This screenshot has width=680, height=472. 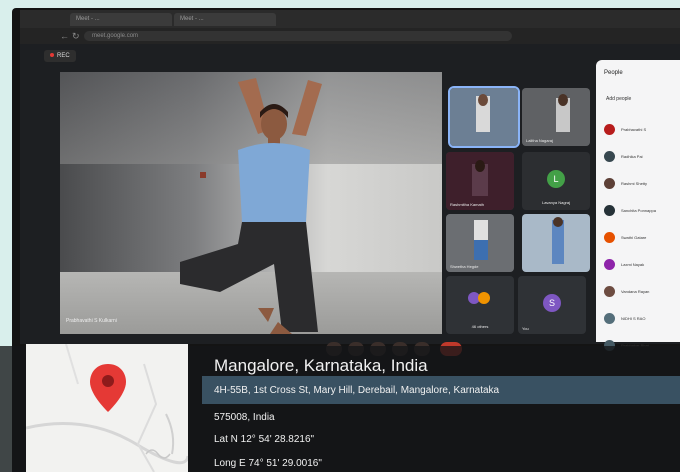 I want to click on participant-tile: S You, so click(x=552, y=305).